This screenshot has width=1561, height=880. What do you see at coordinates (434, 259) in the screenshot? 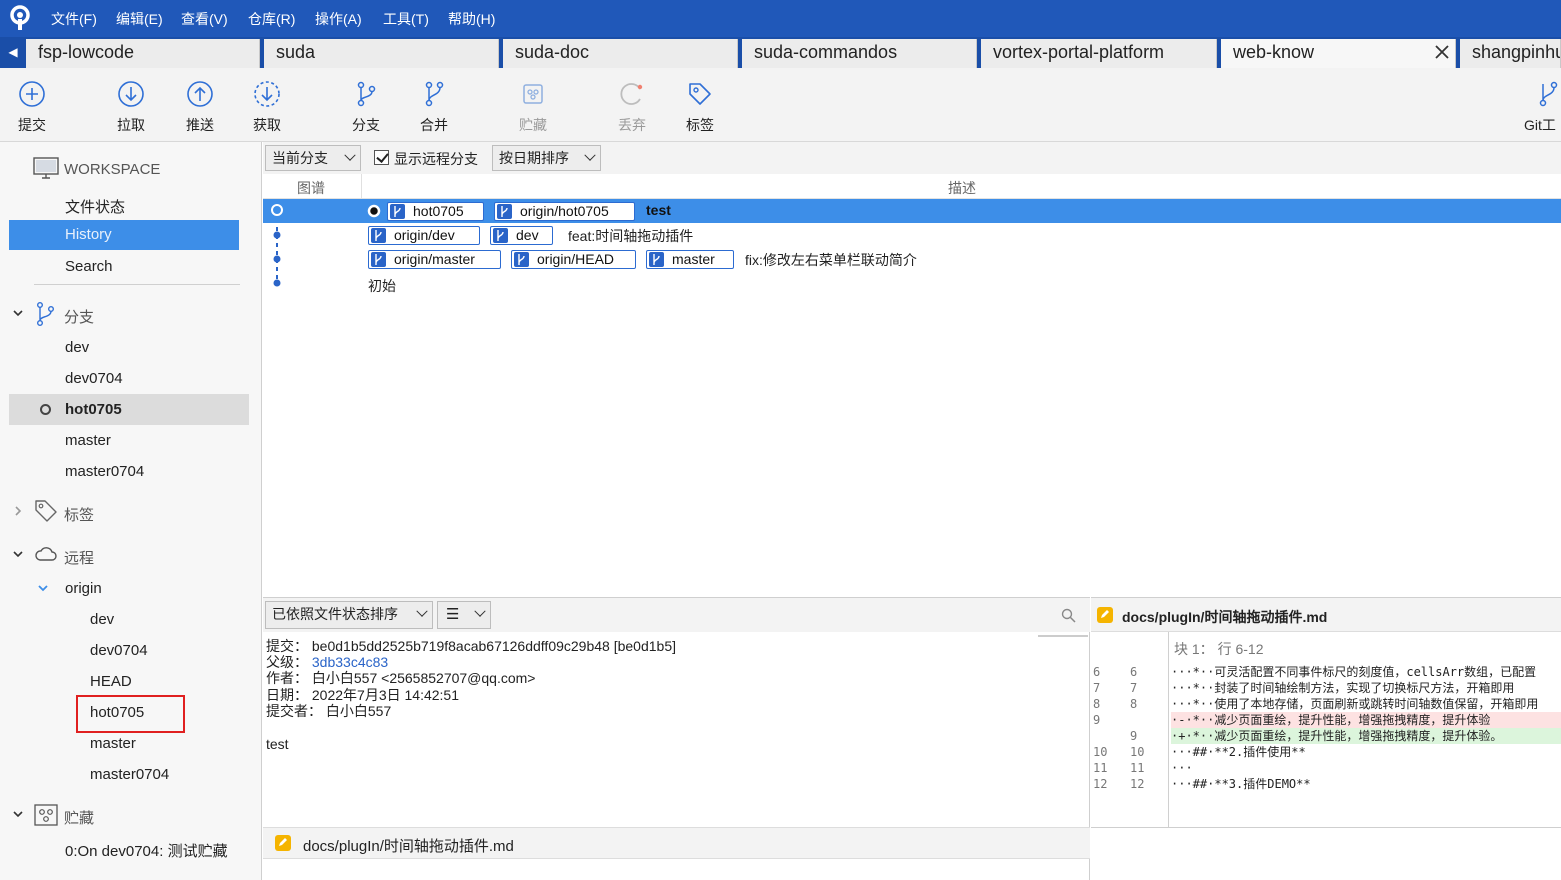
I see `ref-badge: origin/master` at bounding box center [434, 259].